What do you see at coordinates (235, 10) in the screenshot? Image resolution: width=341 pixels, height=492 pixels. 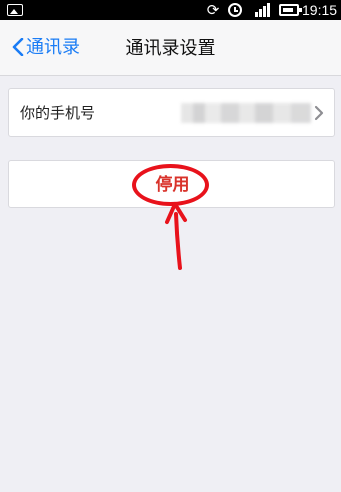 I see `alarm-icon` at bounding box center [235, 10].